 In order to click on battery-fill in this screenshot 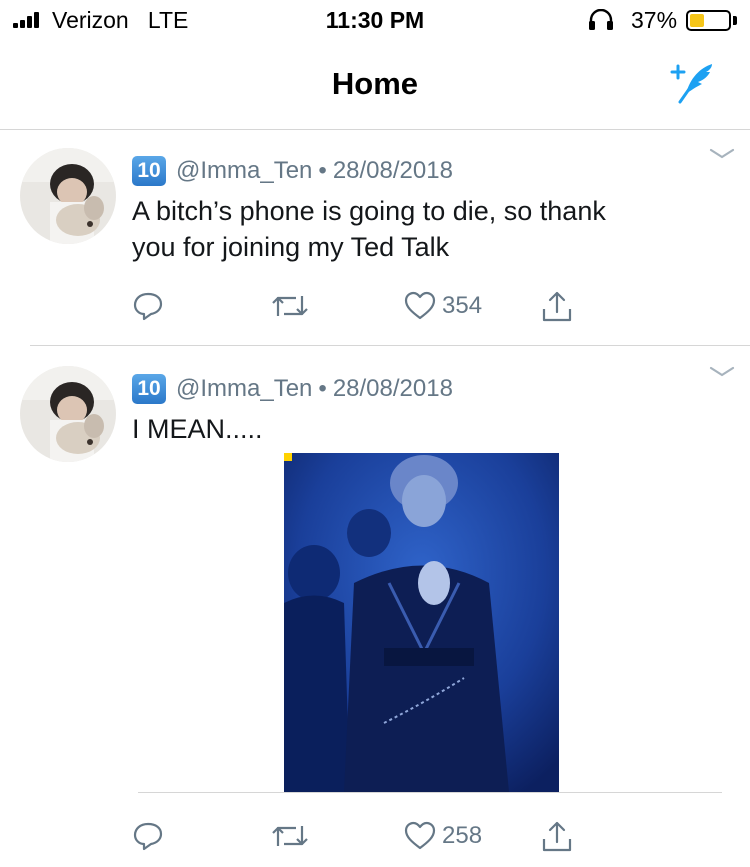, I will do `click(697, 20)`.